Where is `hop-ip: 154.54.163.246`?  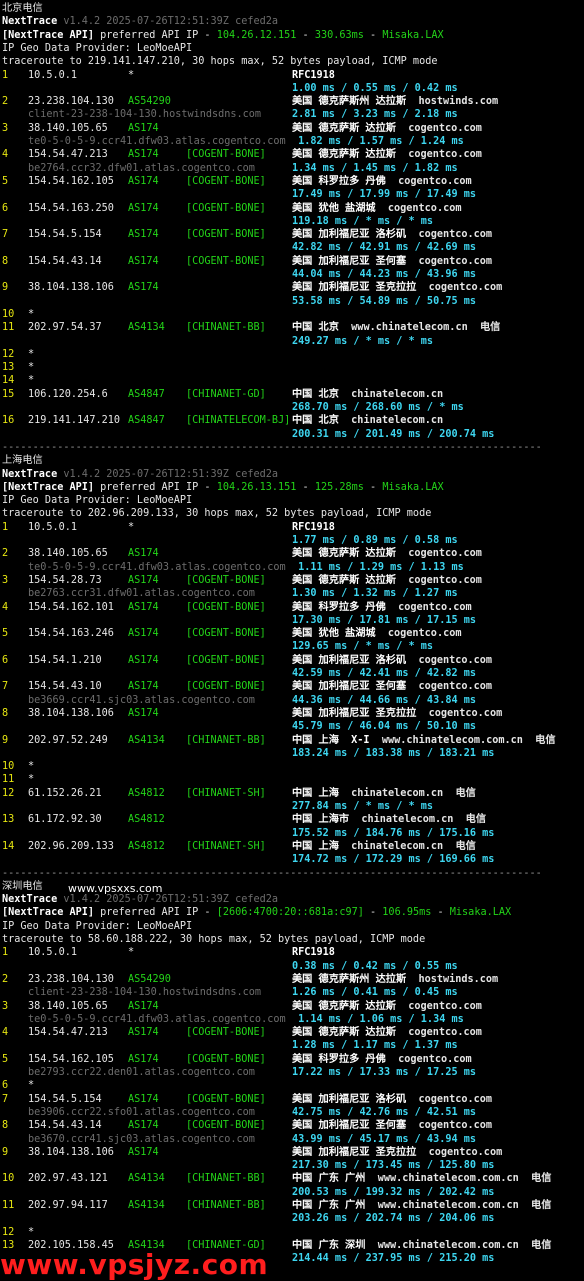 hop-ip: 154.54.163.246 is located at coordinates (71, 634).